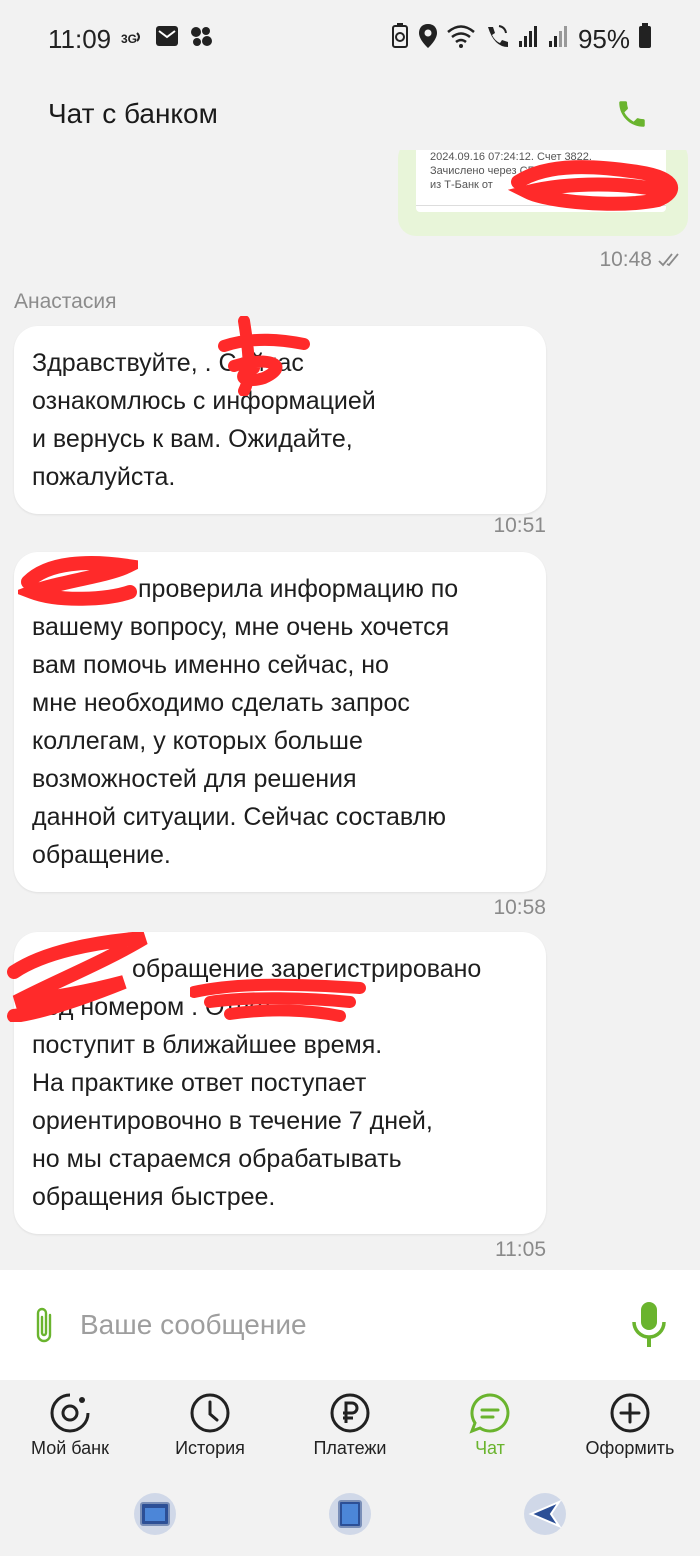 The height and width of the screenshot is (1556, 700). Describe the element at coordinates (70, 1448) in the screenshot. I see `nav-label: Мой банк` at that location.